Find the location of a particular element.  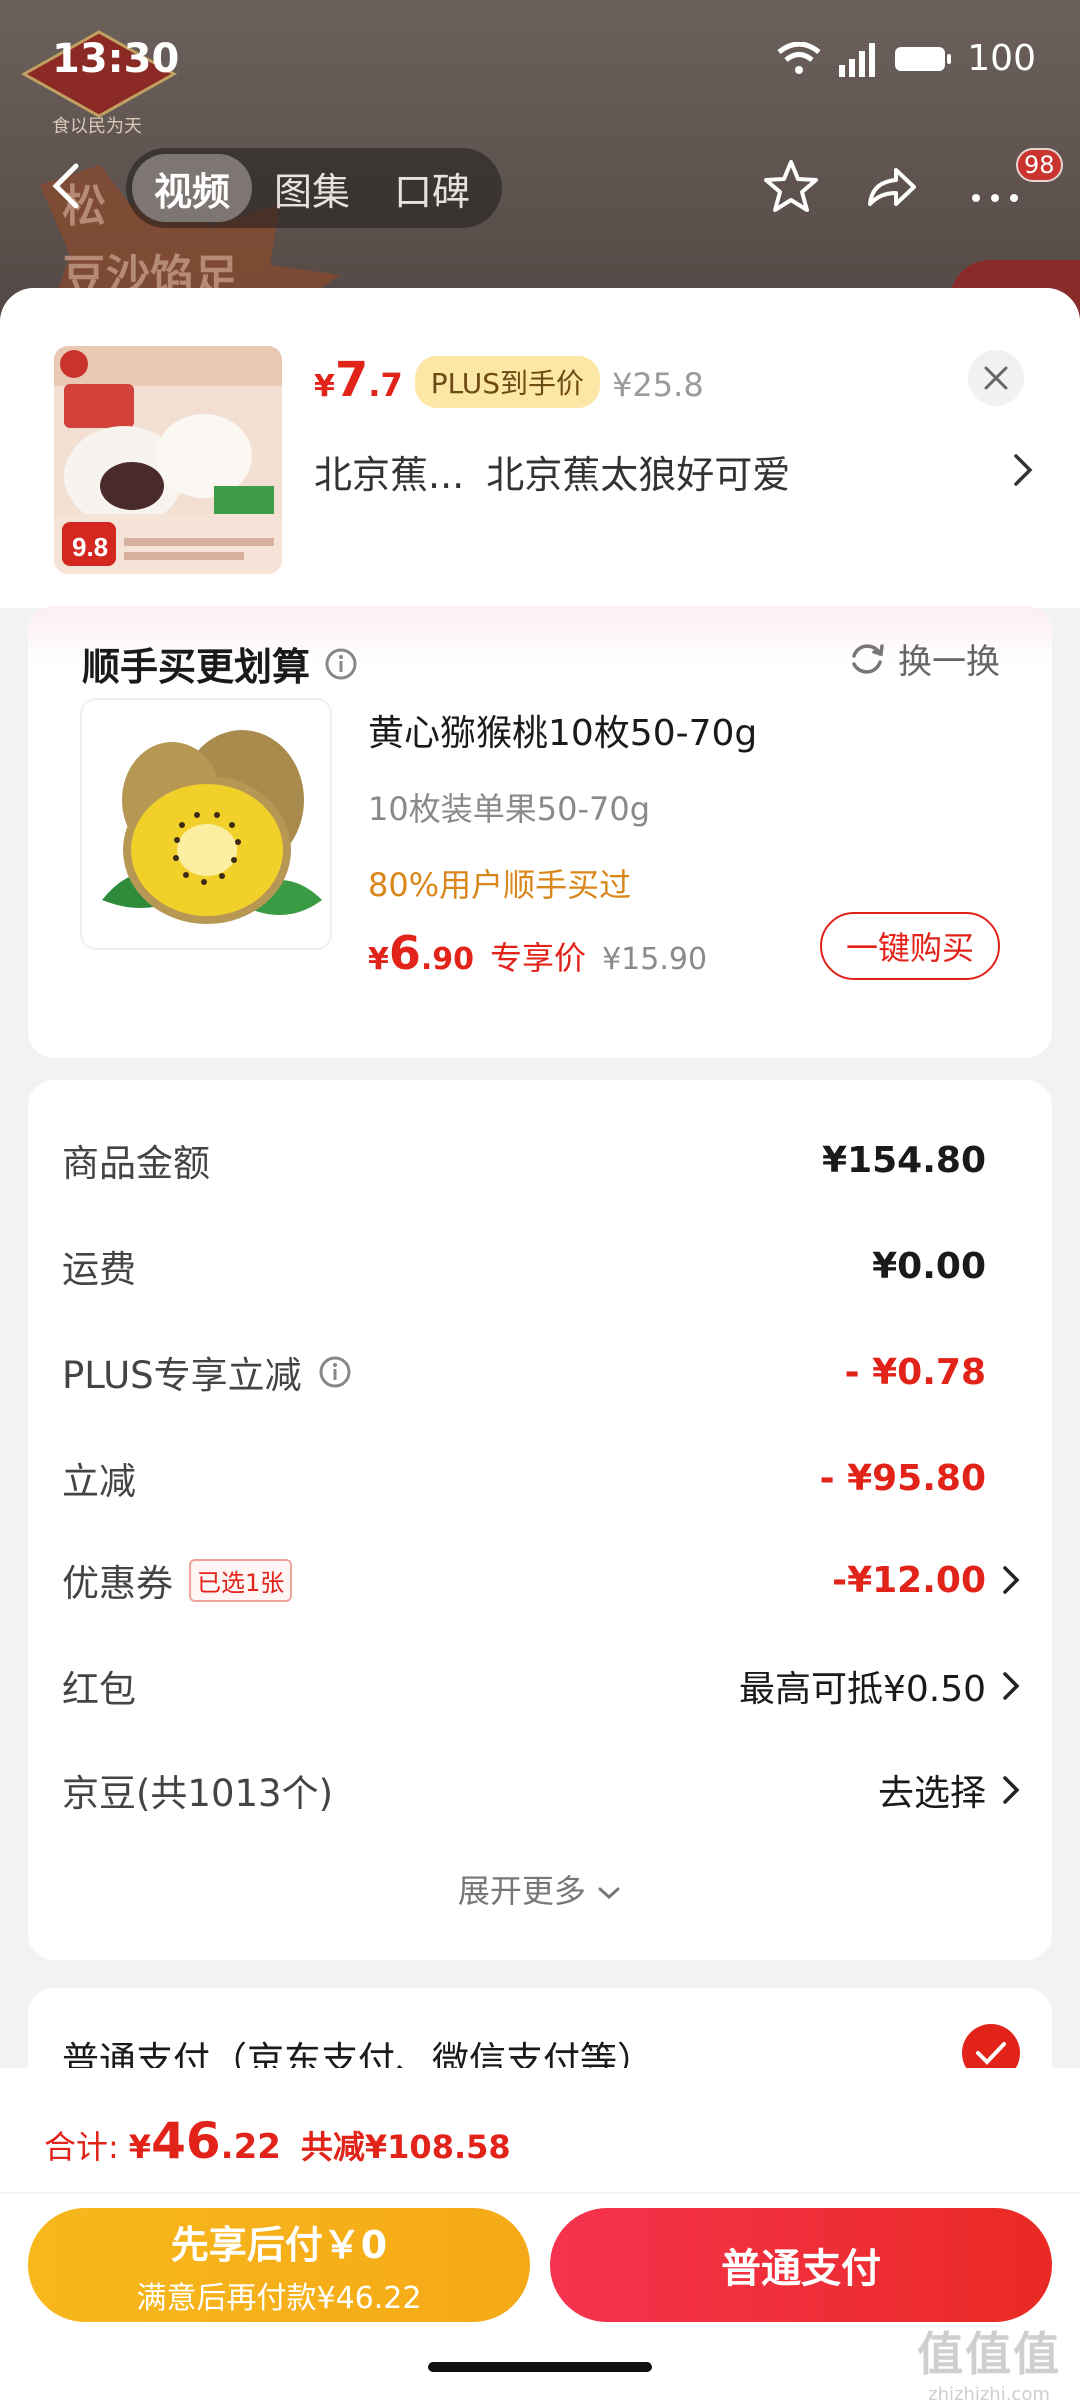

divider is located at coordinates (540, 2193).